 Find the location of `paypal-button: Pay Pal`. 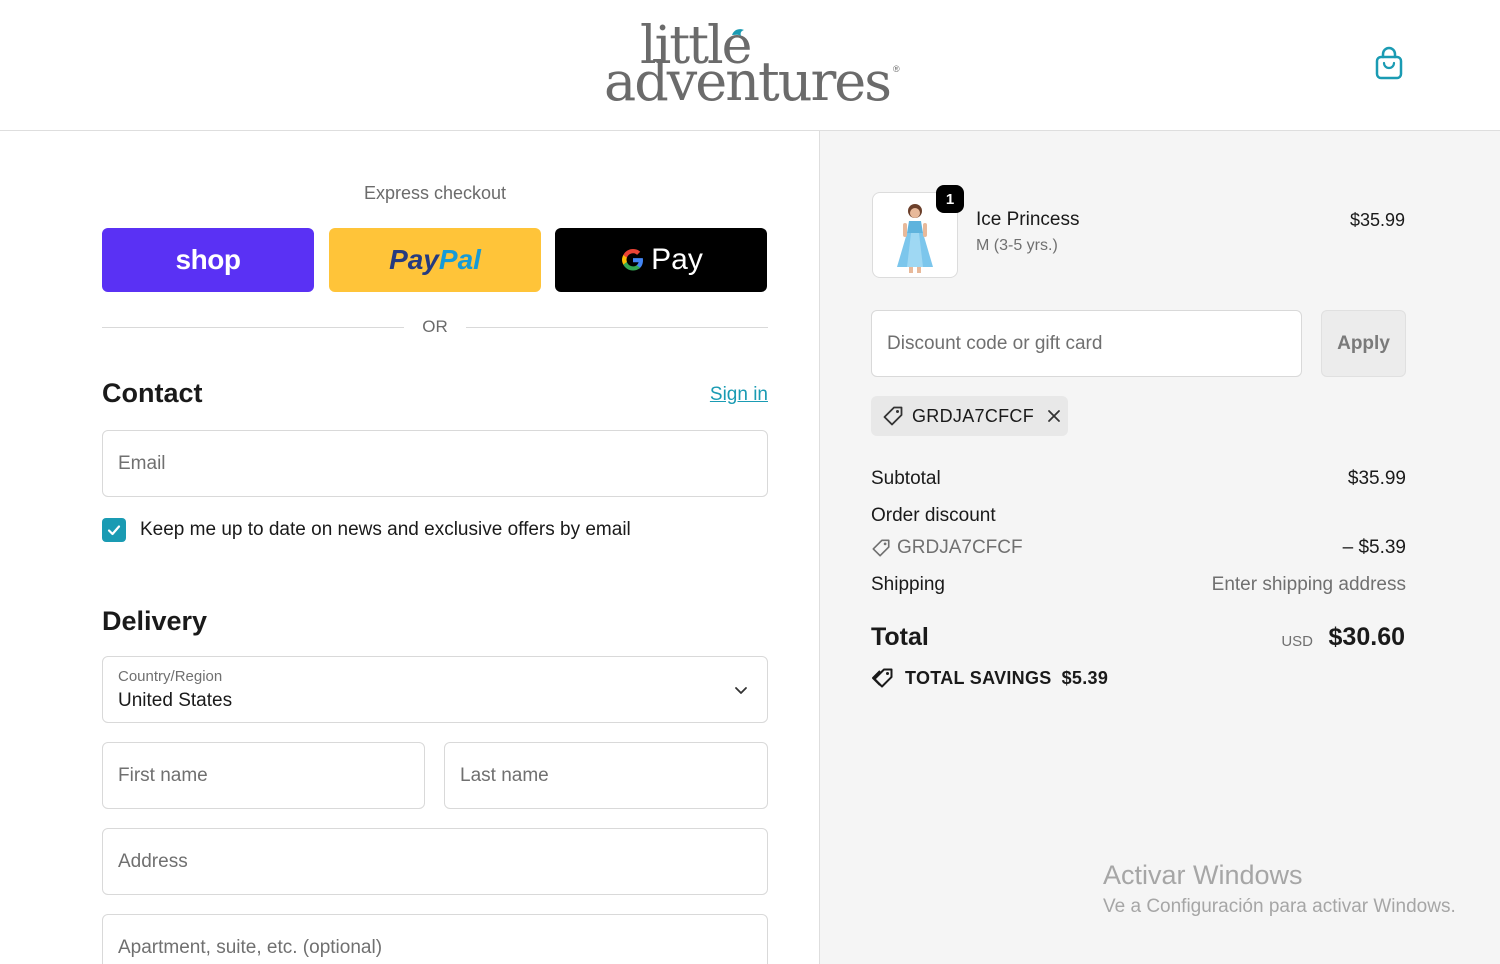

paypal-button: Pay Pal is located at coordinates (435, 260).